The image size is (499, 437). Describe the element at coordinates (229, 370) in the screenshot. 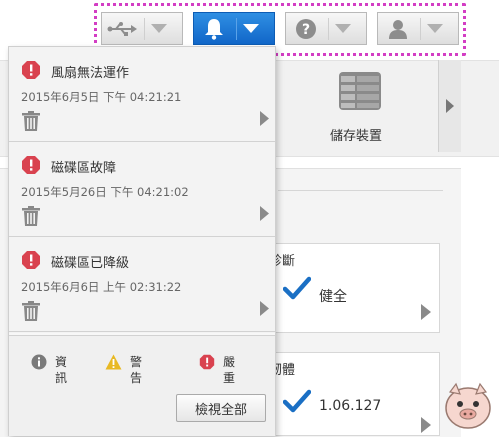

I see `legend-critical-label: 嚴重` at that location.